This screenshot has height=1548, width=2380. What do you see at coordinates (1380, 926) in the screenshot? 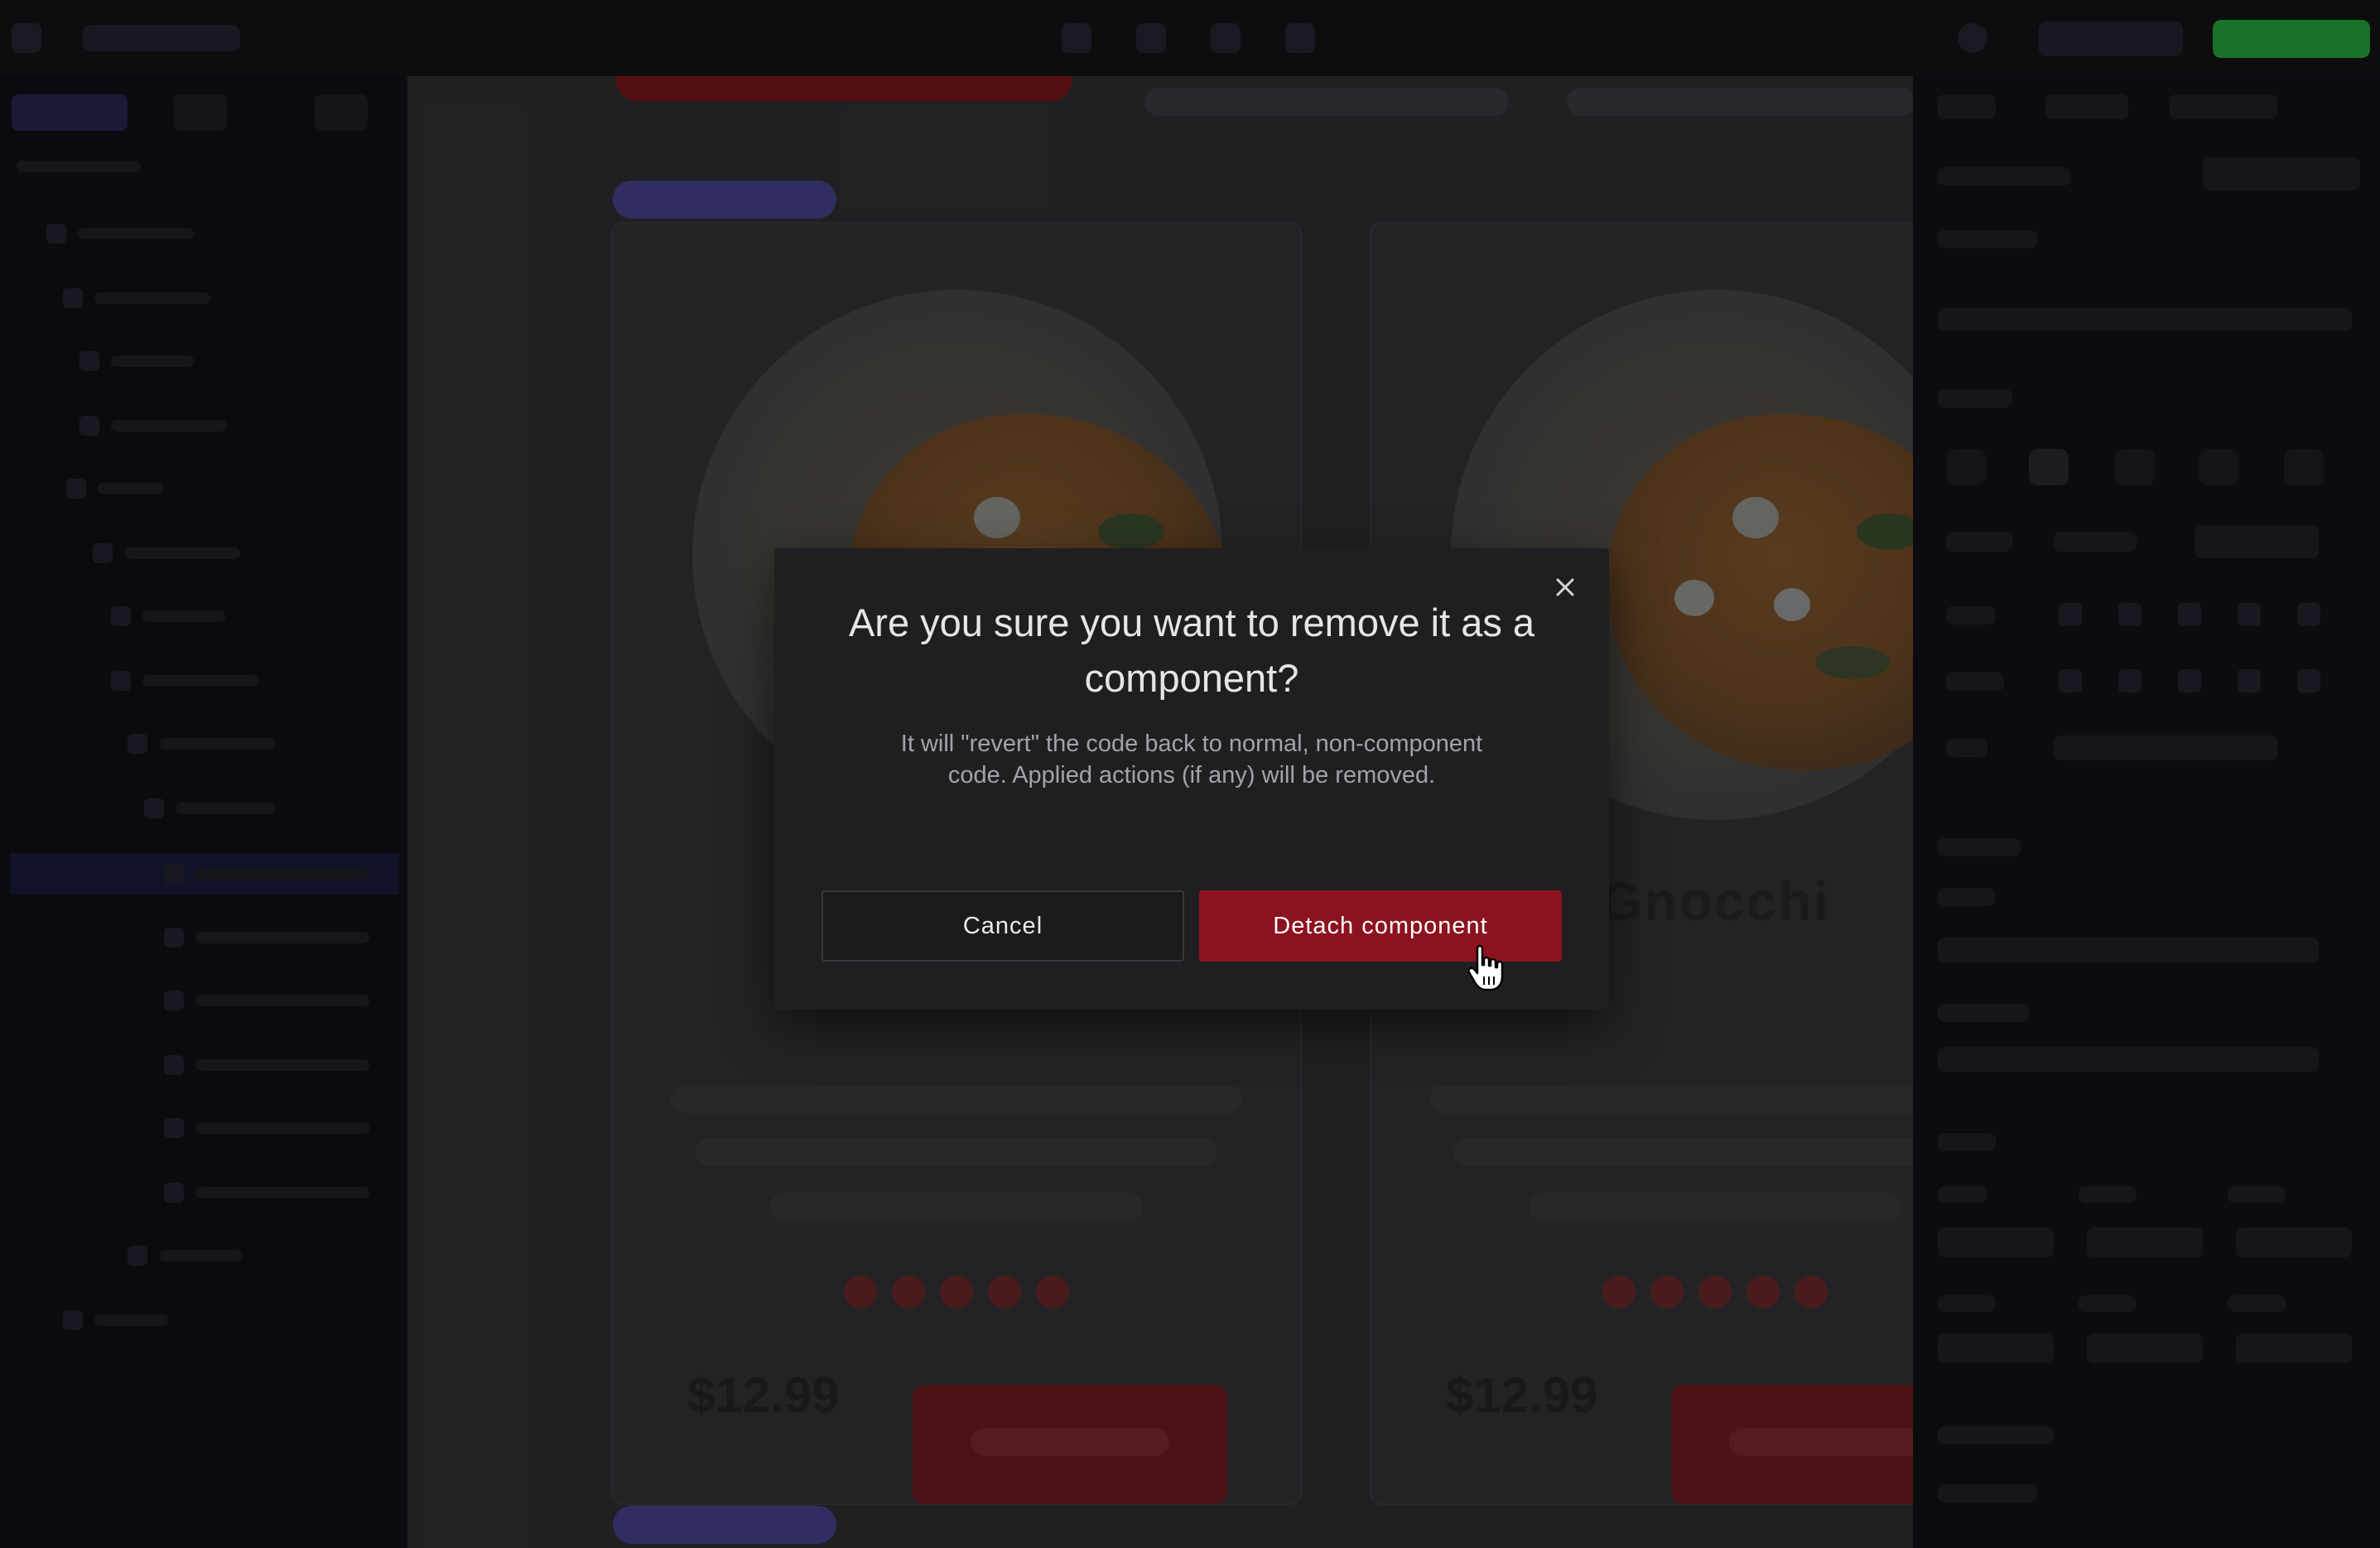
I see `detach-component-button: Detach component` at bounding box center [1380, 926].